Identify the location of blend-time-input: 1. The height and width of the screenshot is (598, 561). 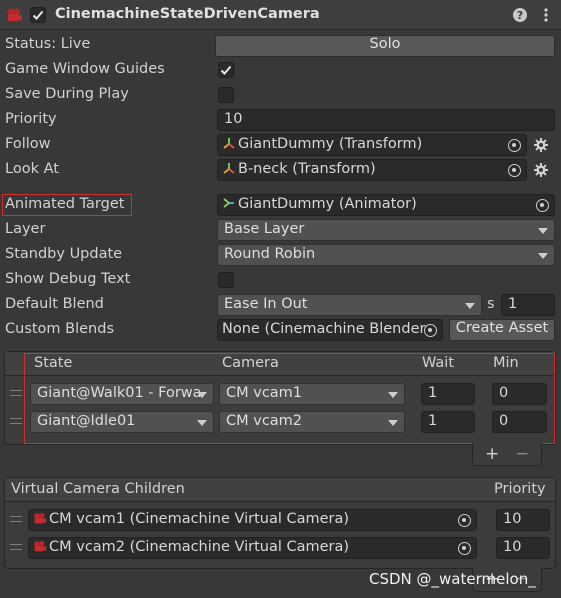
(528, 305).